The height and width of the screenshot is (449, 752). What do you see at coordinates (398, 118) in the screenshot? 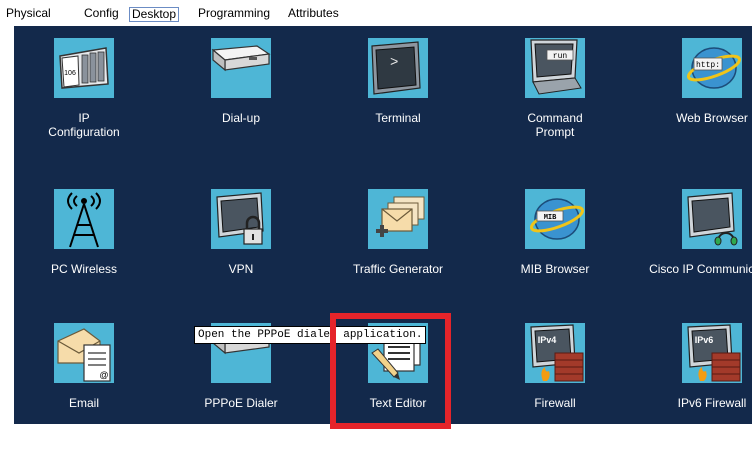
I see `app-label: Terminal` at bounding box center [398, 118].